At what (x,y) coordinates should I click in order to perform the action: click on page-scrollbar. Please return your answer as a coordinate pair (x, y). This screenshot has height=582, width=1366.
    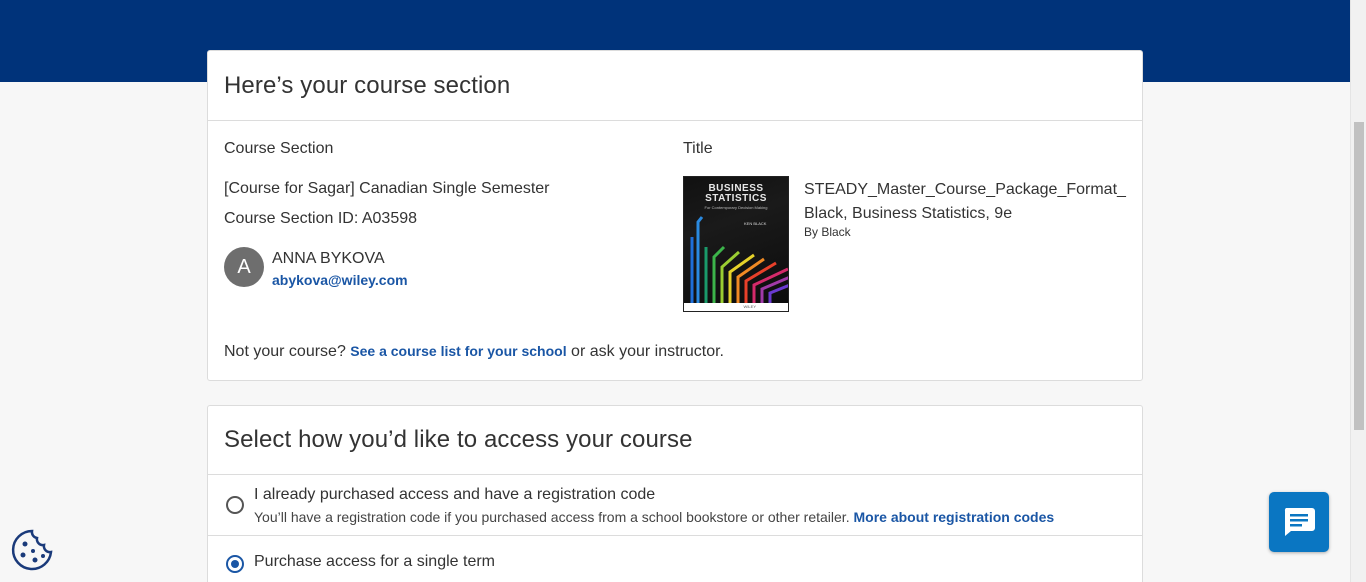
    Looking at the image, I should click on (1358, 291).